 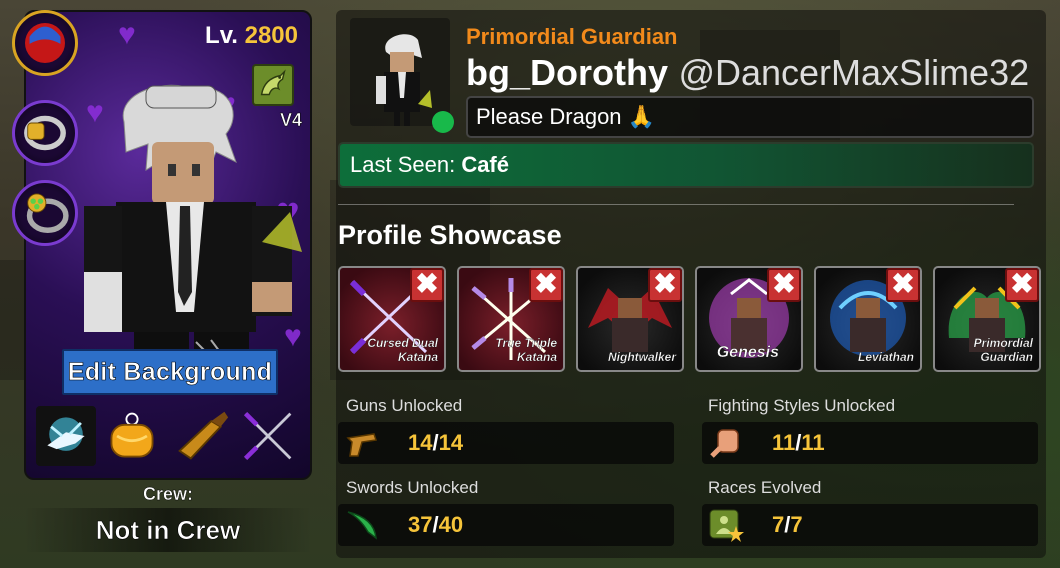 I want to click on display-name: bg_Dorothy, so click(x=567, y=72).